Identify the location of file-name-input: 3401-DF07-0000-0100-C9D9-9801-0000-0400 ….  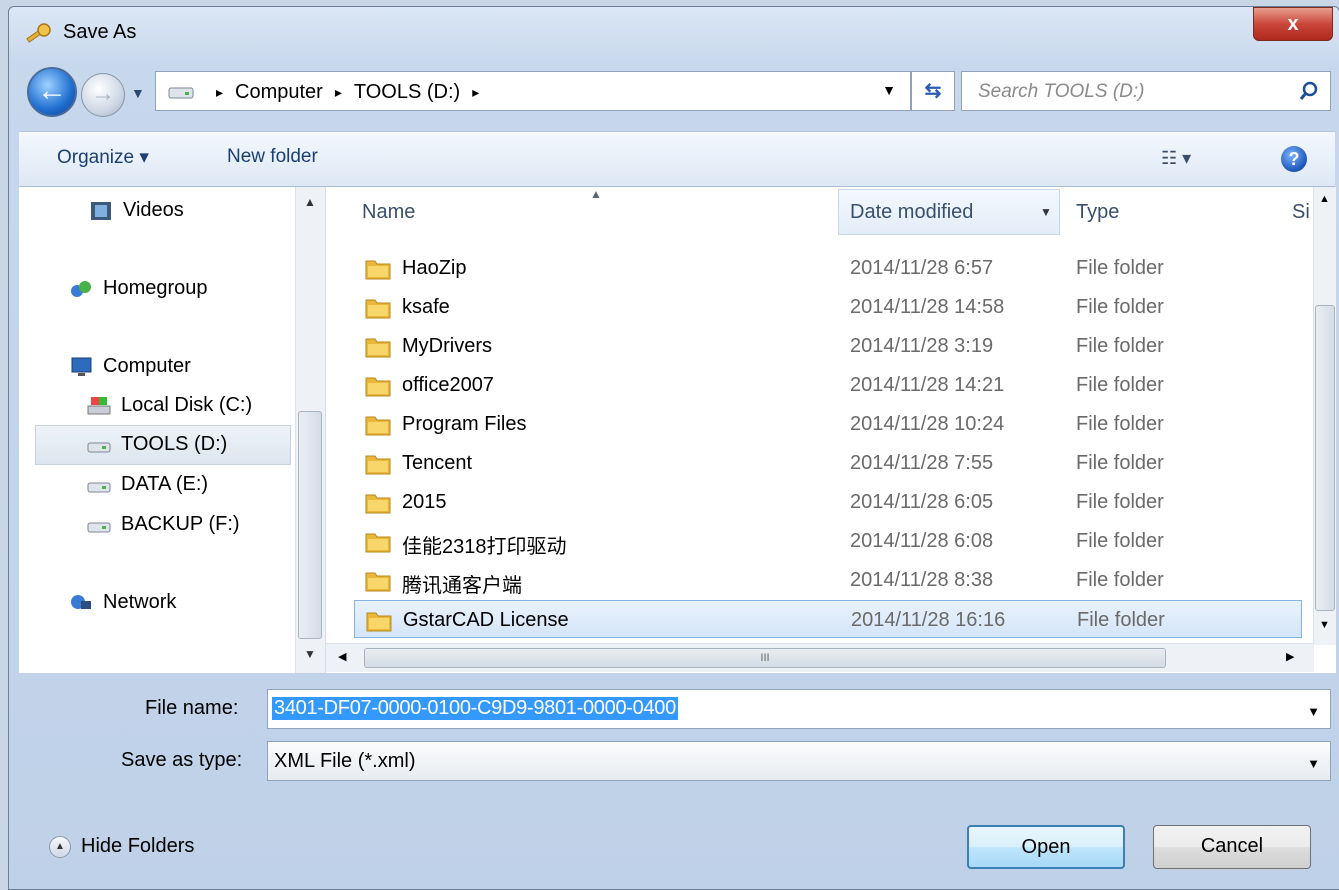
(799, 709).